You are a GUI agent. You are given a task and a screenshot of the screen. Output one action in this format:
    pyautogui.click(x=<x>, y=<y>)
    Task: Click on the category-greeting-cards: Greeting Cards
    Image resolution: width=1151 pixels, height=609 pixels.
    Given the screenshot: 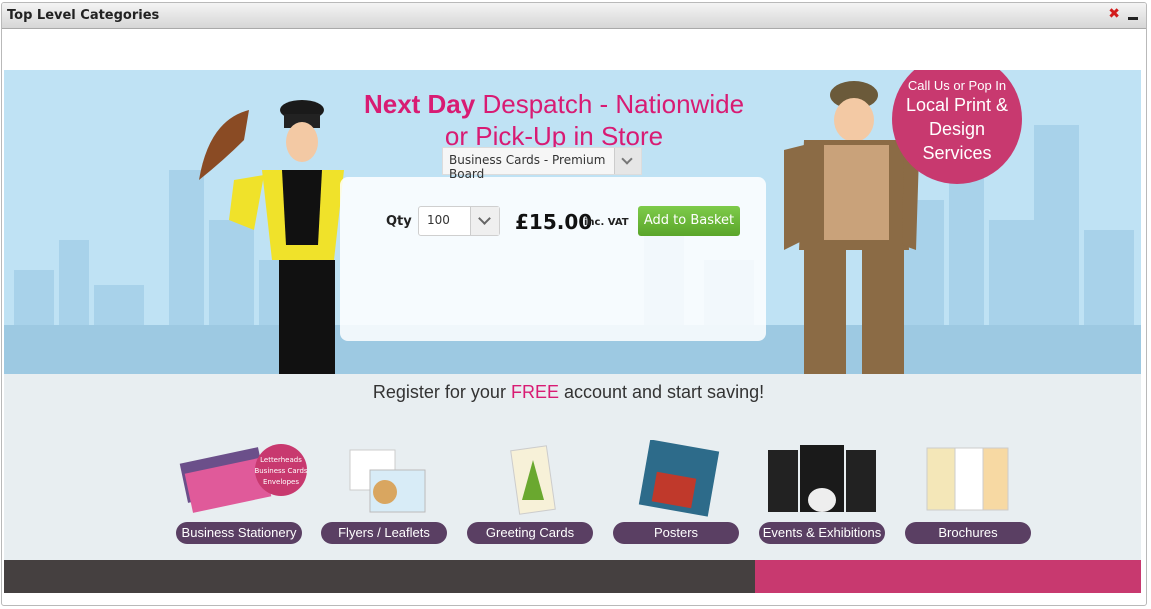 What is the action you would take?
    pyautogui.click(x=530, y=533)
    